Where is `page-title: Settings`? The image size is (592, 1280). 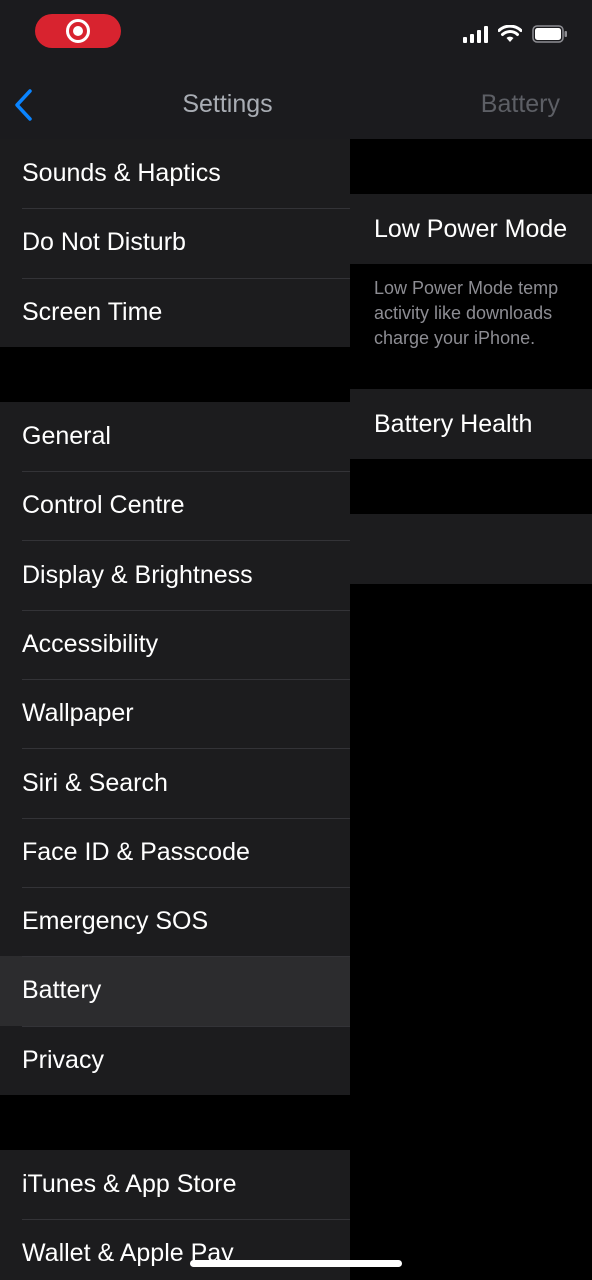
page-title: Settings is located at coordinates (227, 104).